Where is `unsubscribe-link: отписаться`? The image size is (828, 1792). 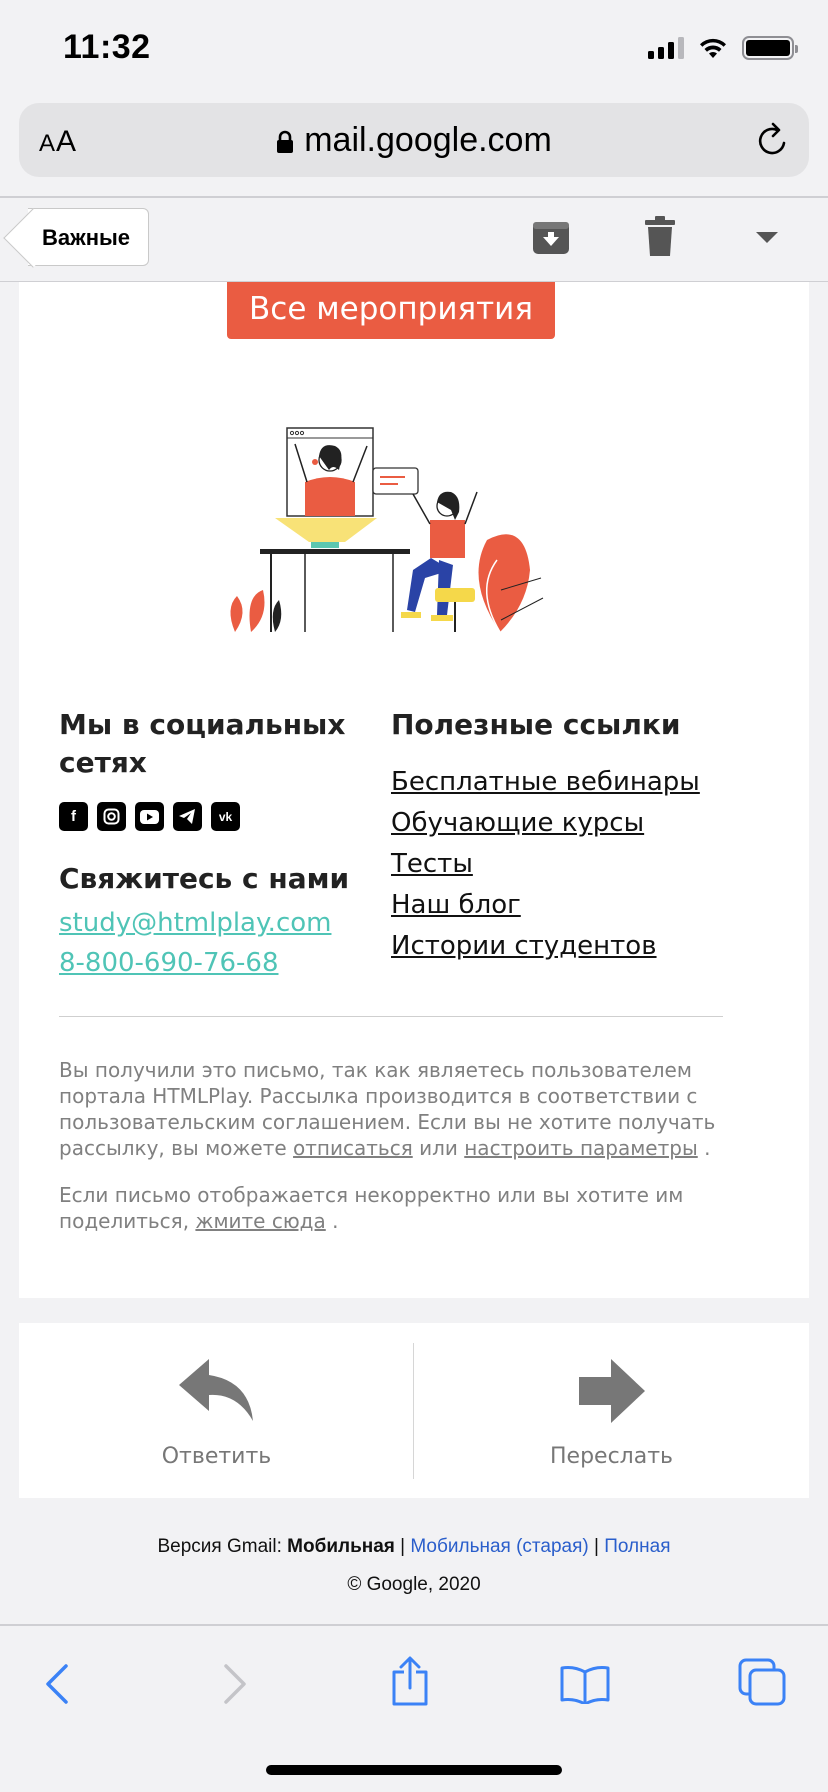 unsubscribe-link: отписаться is located at coordinates (353, 1148).